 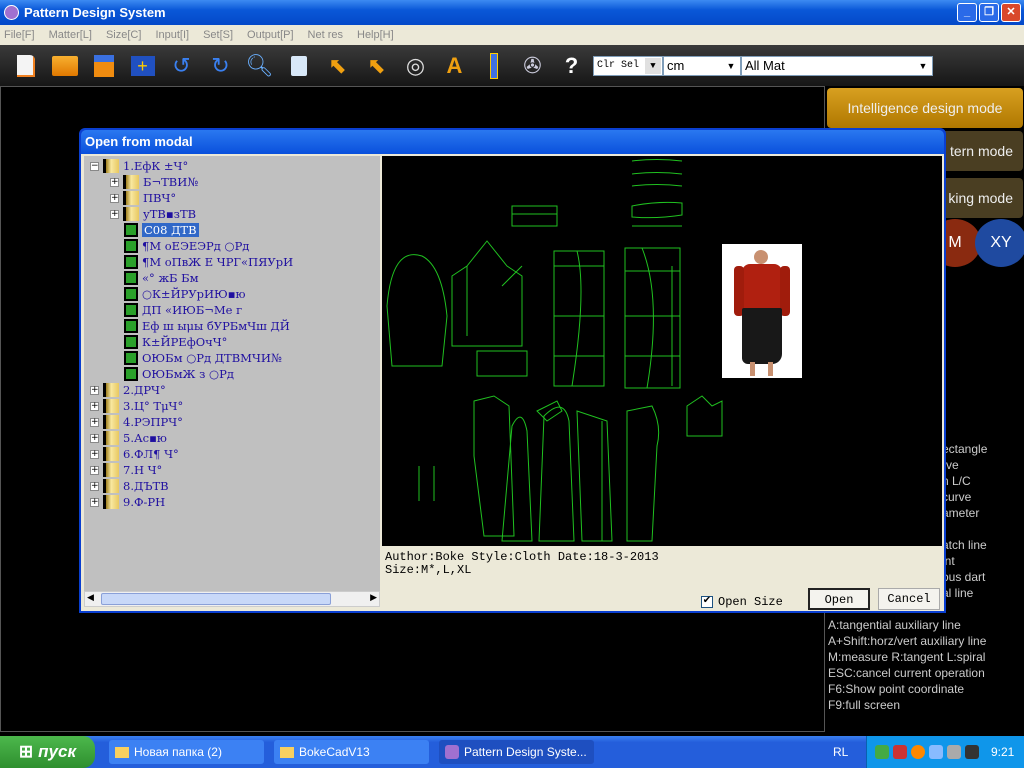 I want to click on tree-node: +2.ДРЧ°, so click(x=128, y=390).